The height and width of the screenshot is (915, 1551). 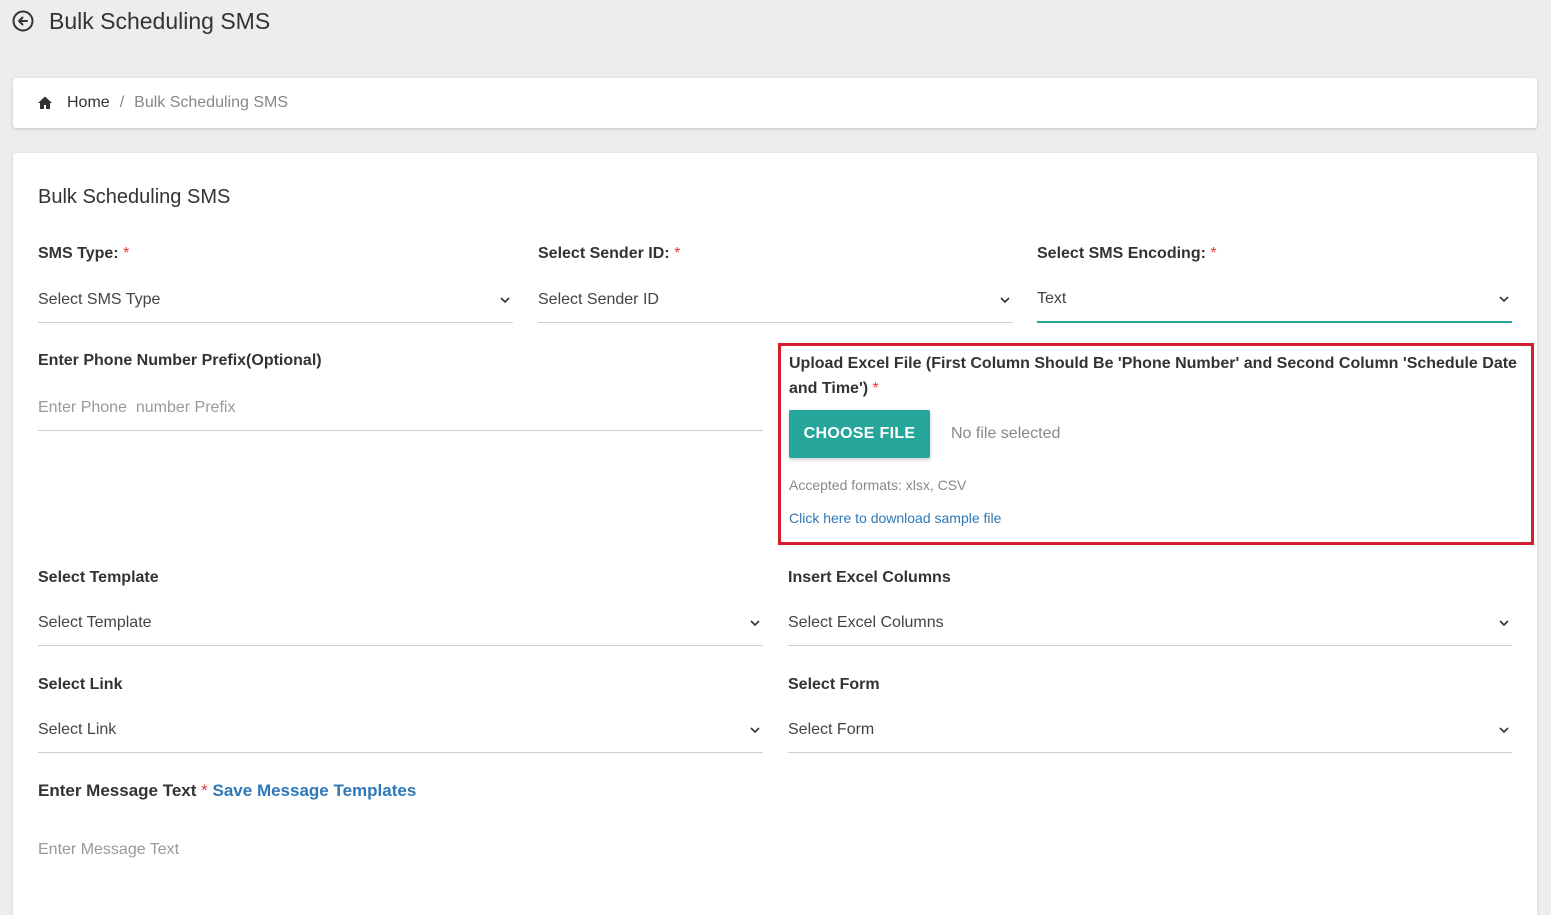 I want to click on template-field: Select Template Select Template, so click(x=400, y=607).